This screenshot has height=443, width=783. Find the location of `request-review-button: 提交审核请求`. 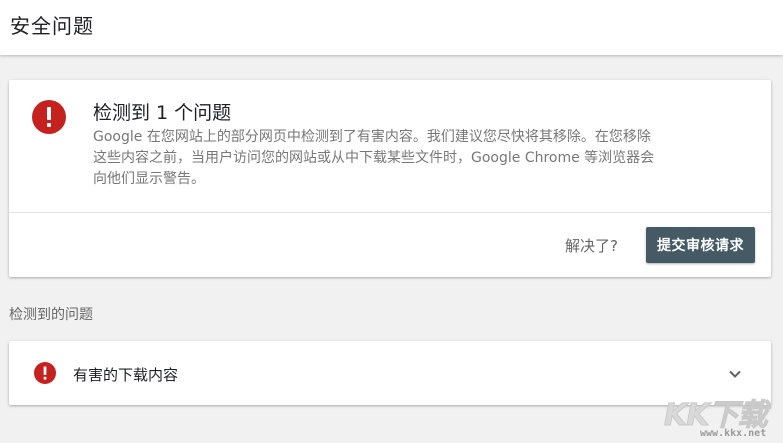

request-review-button: 提交审核请求 is located at coordinates (700, 245).